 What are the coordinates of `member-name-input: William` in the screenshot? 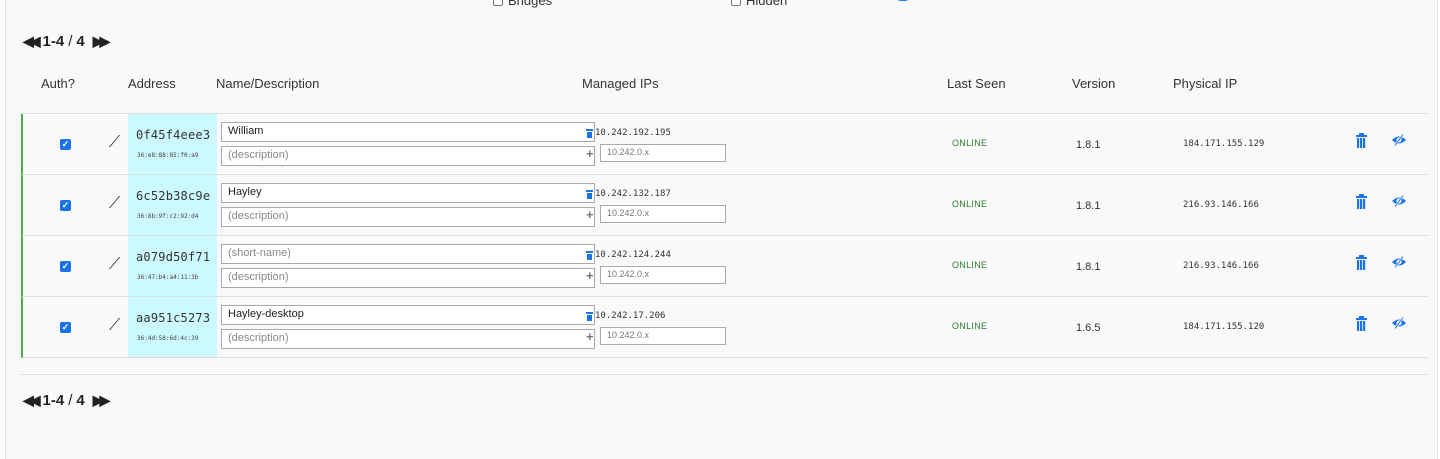 It's located at (408, 132).